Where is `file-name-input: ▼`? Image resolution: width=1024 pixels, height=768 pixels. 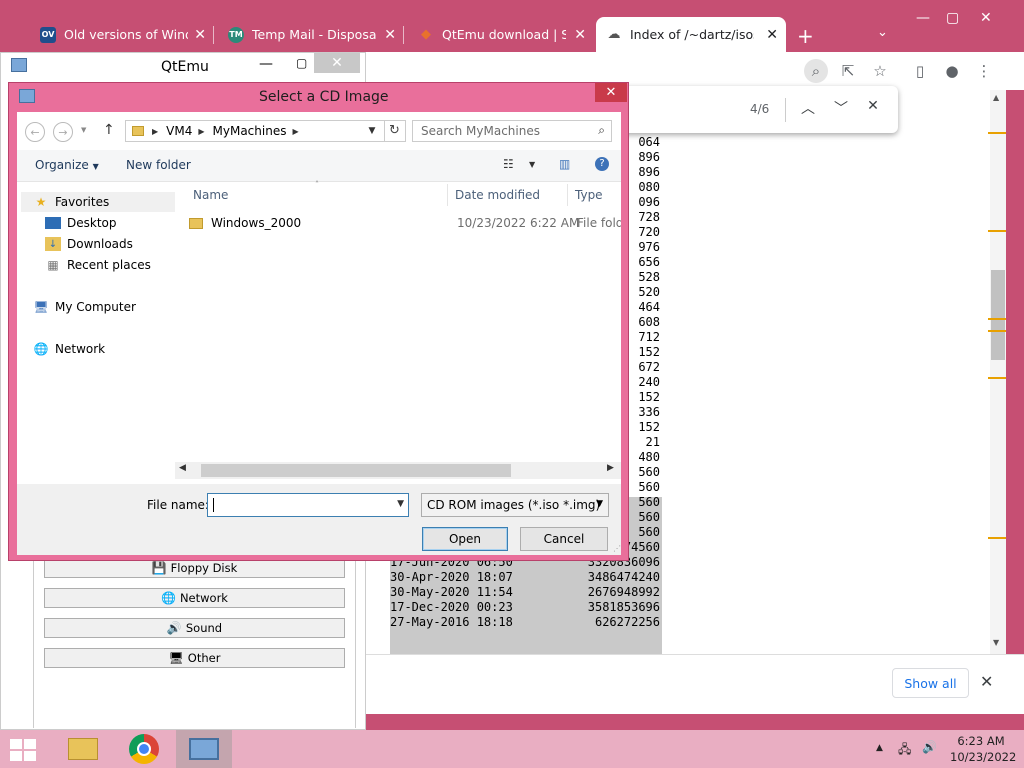 file-name-input: ▼ is located at coordinates (308, 505).